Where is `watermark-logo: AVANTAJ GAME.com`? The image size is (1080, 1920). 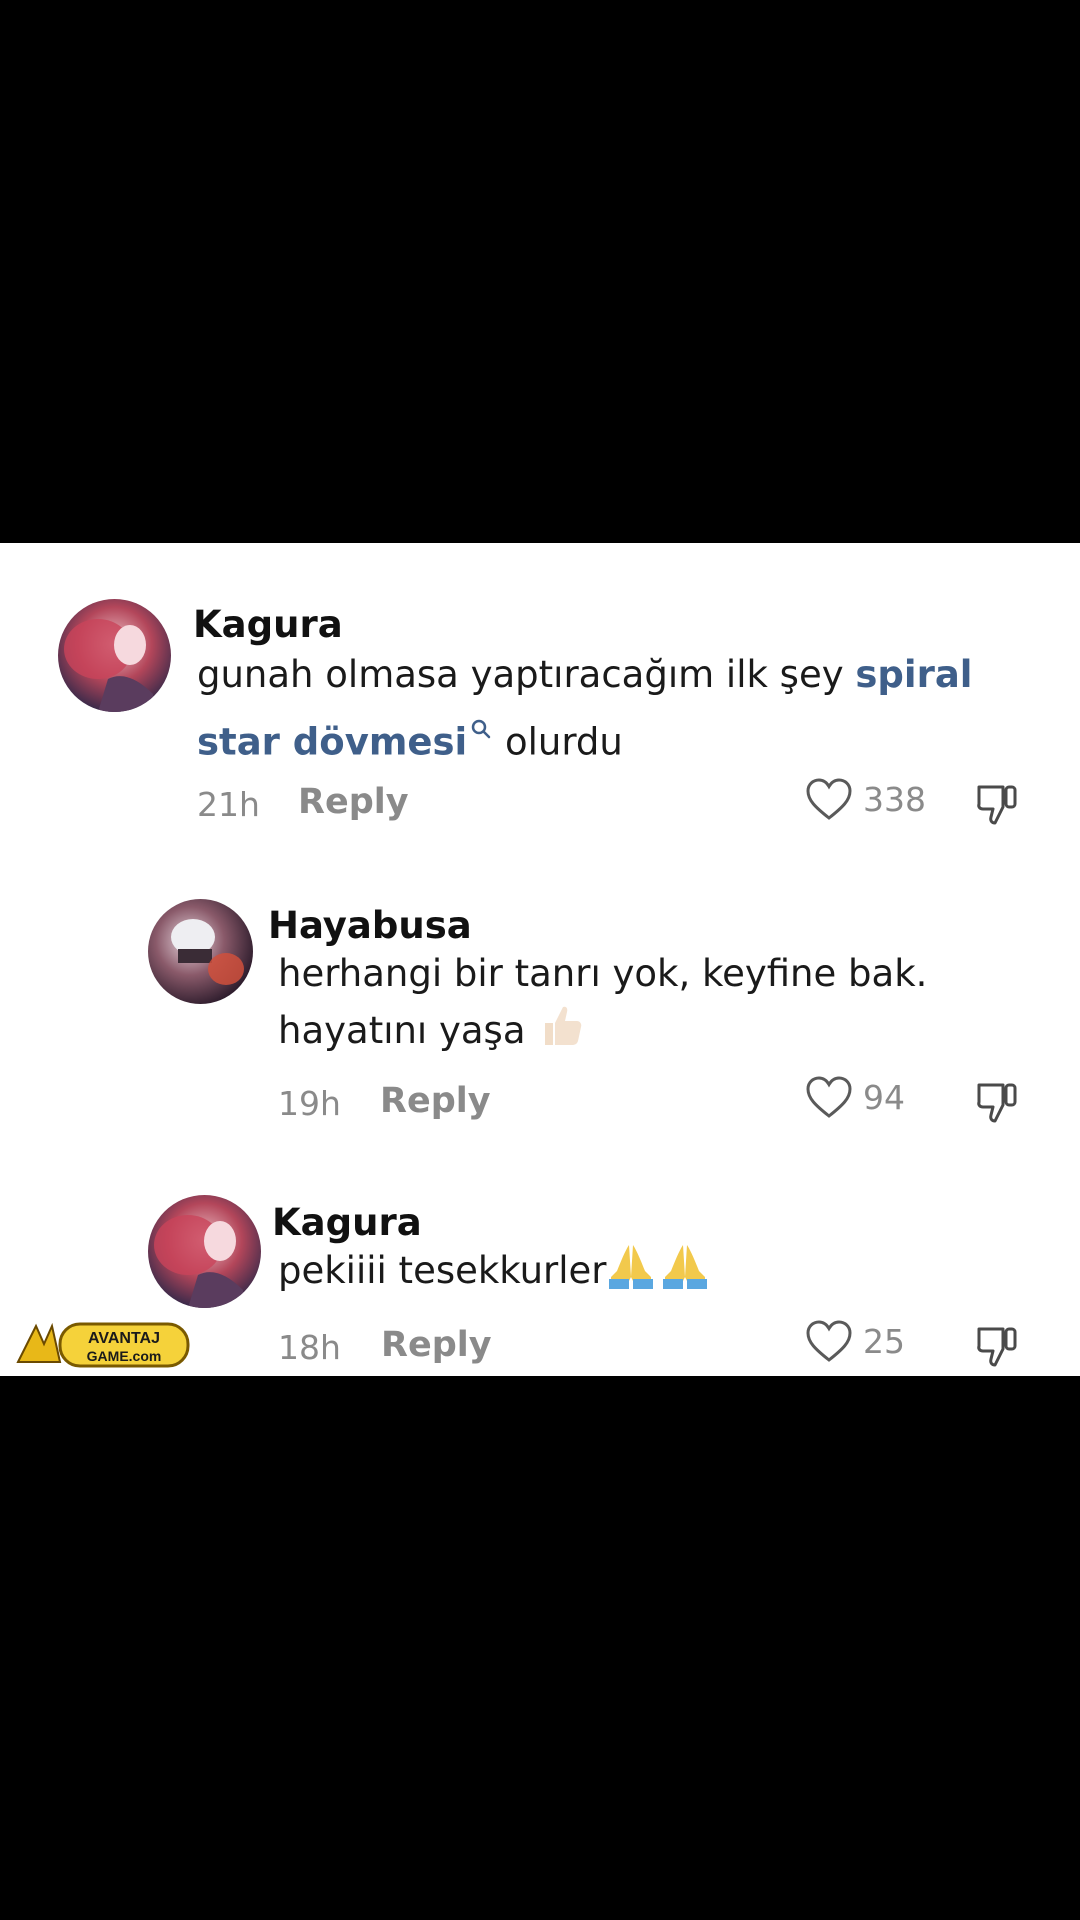
watermark-logo: AVANTAJ GAME.com is located at coordinates (103, 1348).